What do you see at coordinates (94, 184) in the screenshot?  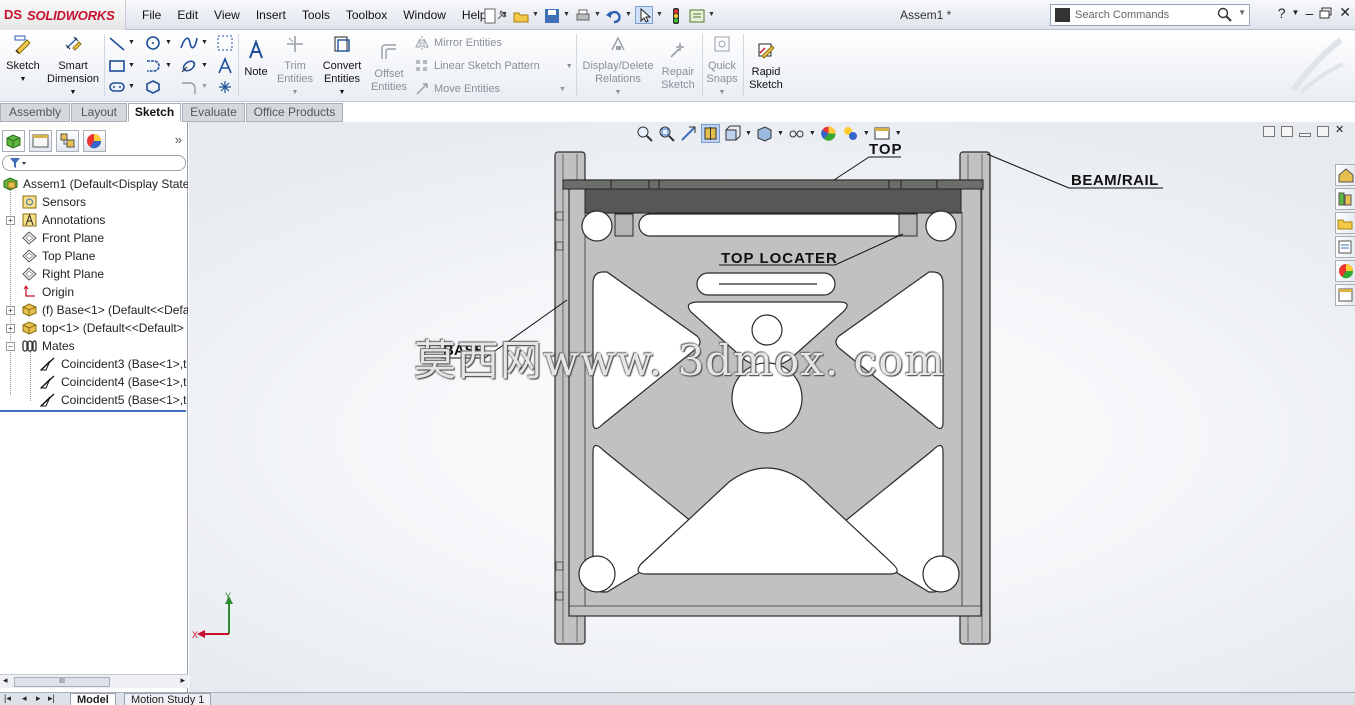 I see `tree-root-assembly: Assem1 (Default<Display State` at bounding box center [94, 184].